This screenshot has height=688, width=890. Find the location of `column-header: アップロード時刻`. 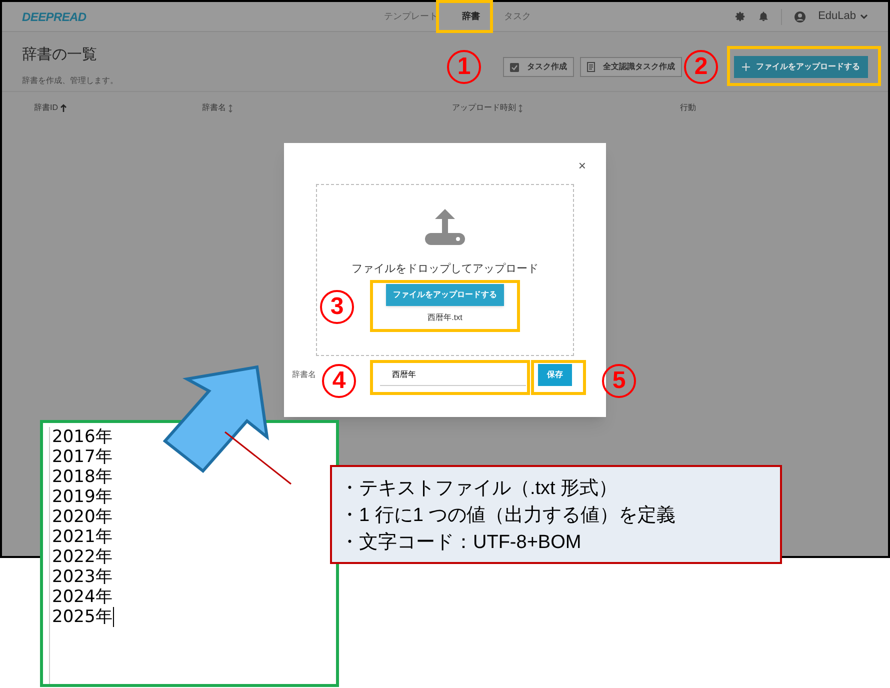

column-header: アップロード時刻 is located at coordinates (566, 108).